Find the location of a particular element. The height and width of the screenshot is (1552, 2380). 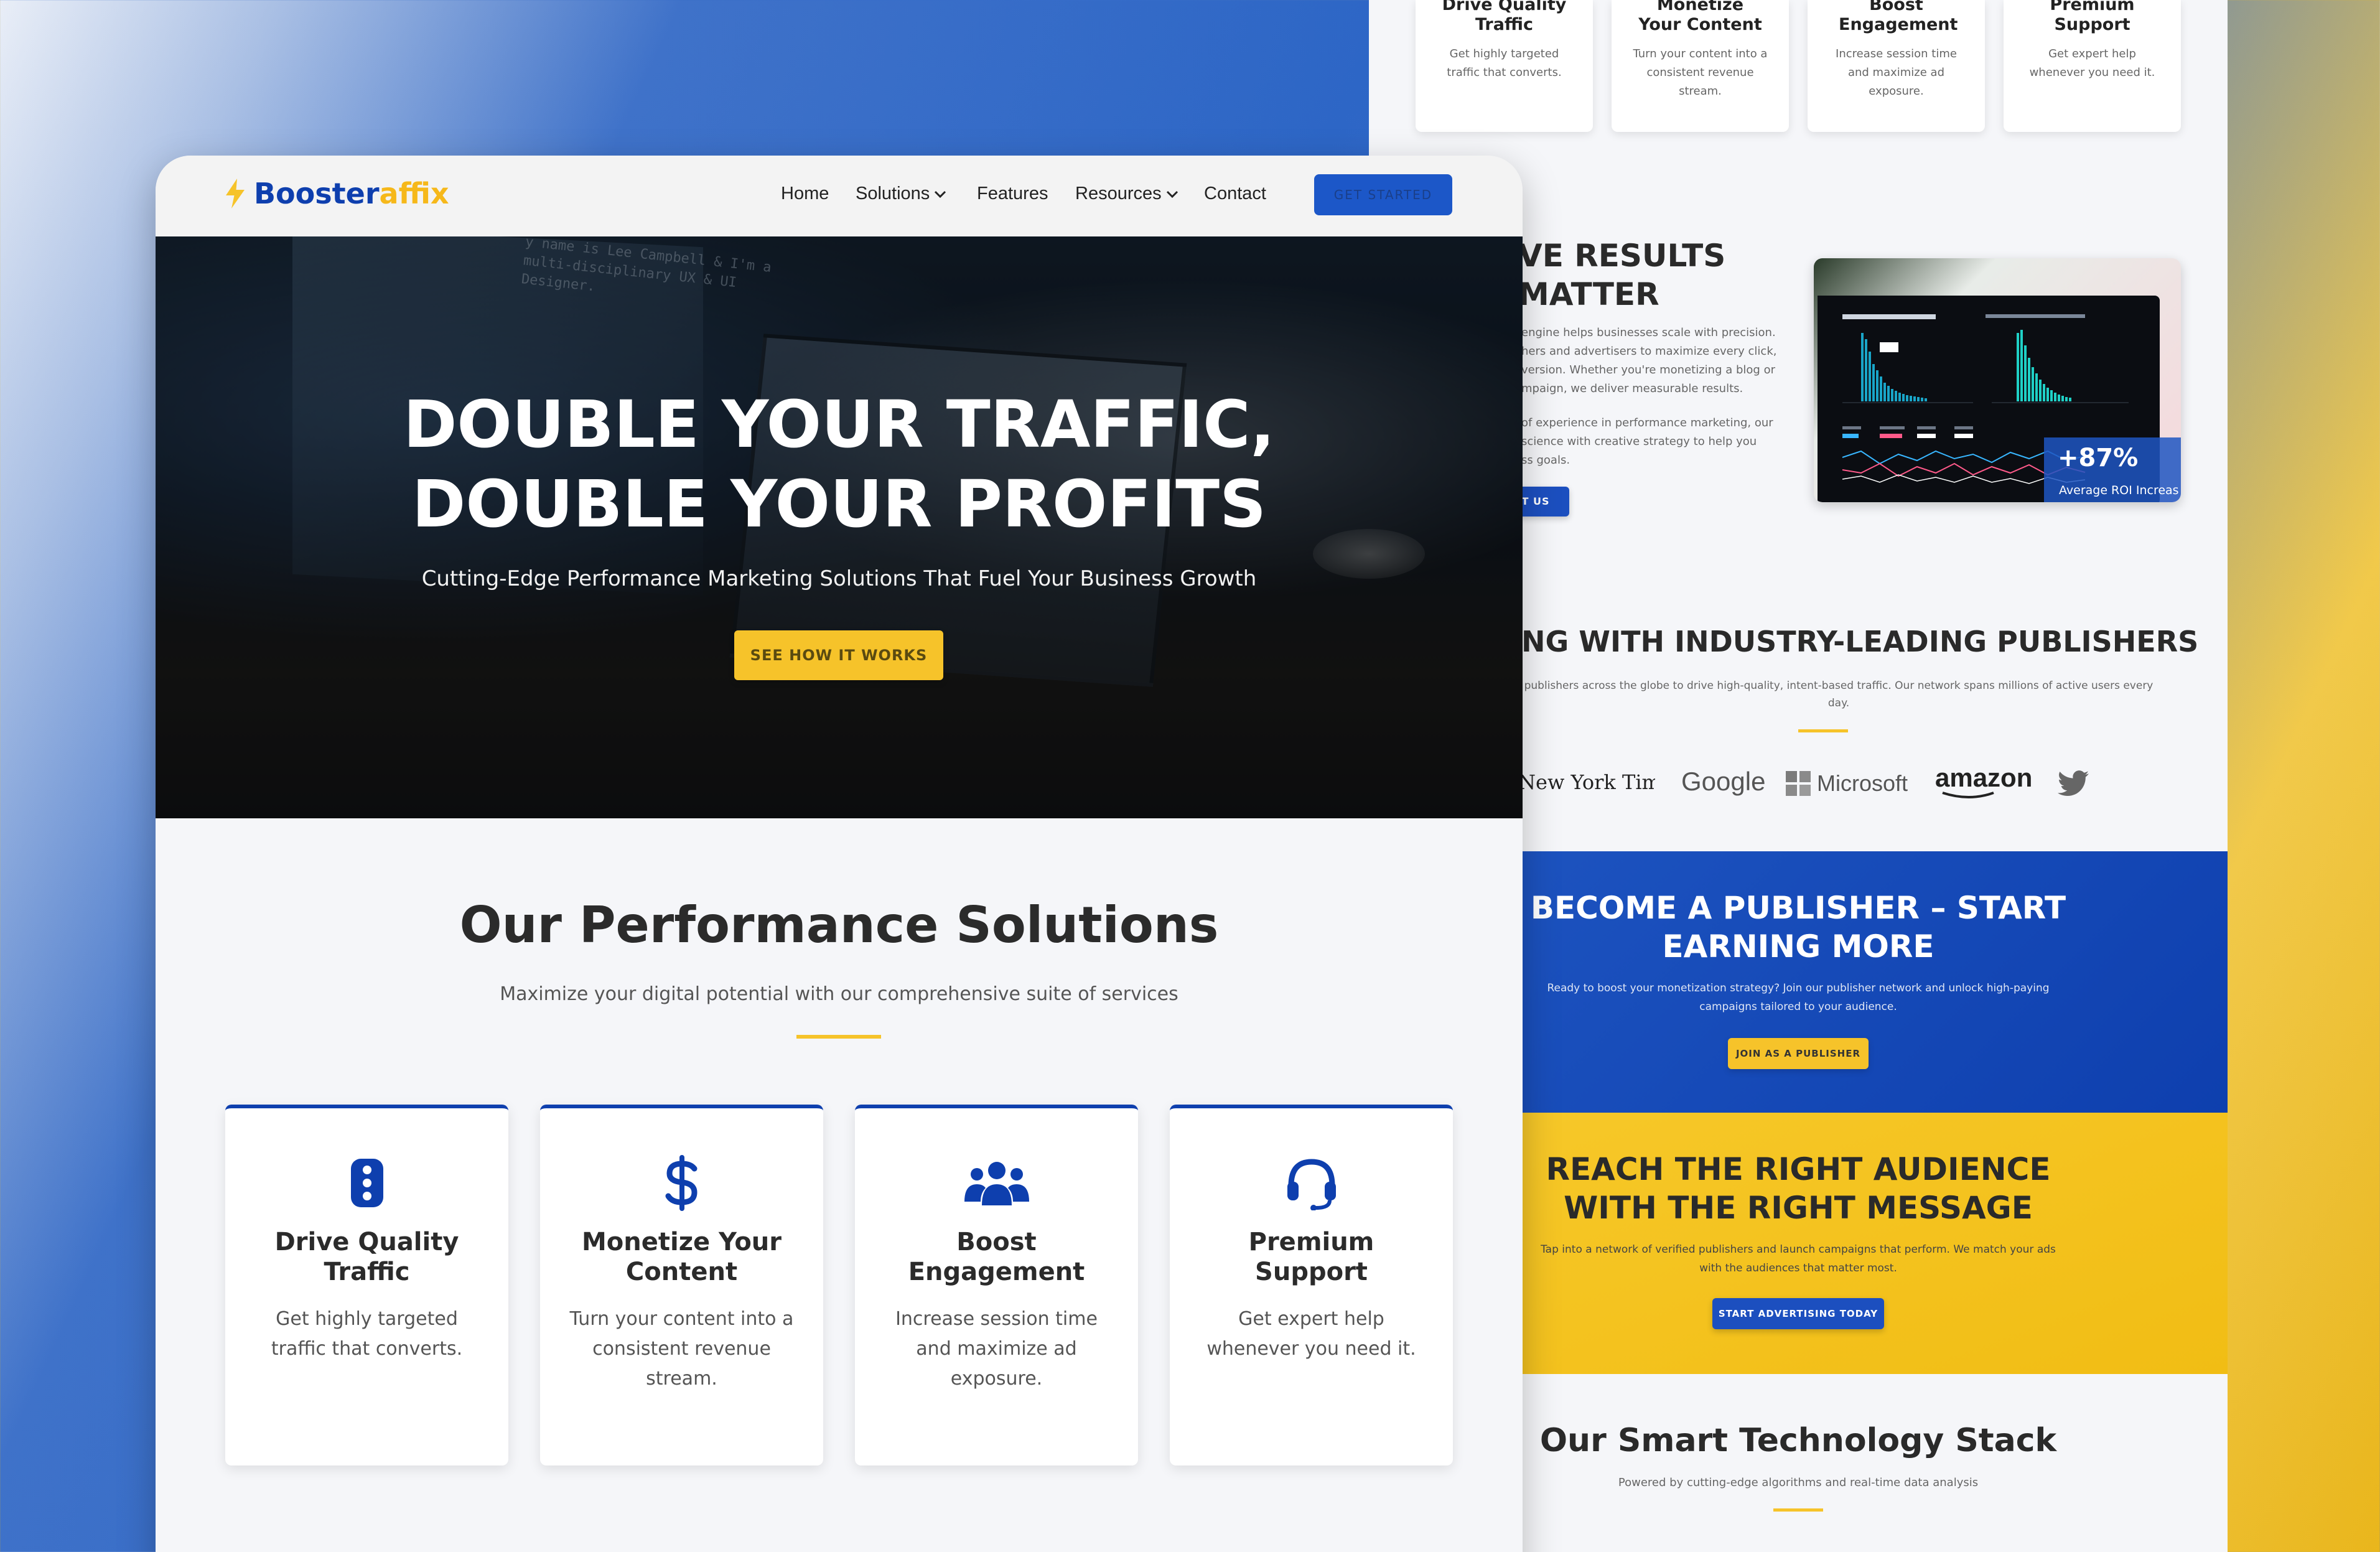

nav-resources-label: Resources is located at coordinates (1118, 193).